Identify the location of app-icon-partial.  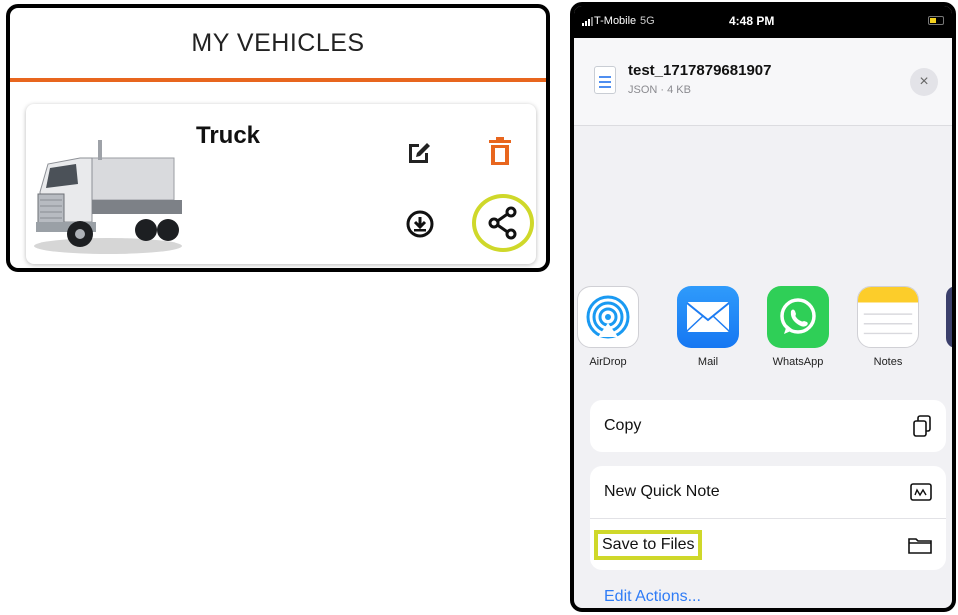
(949, 317).